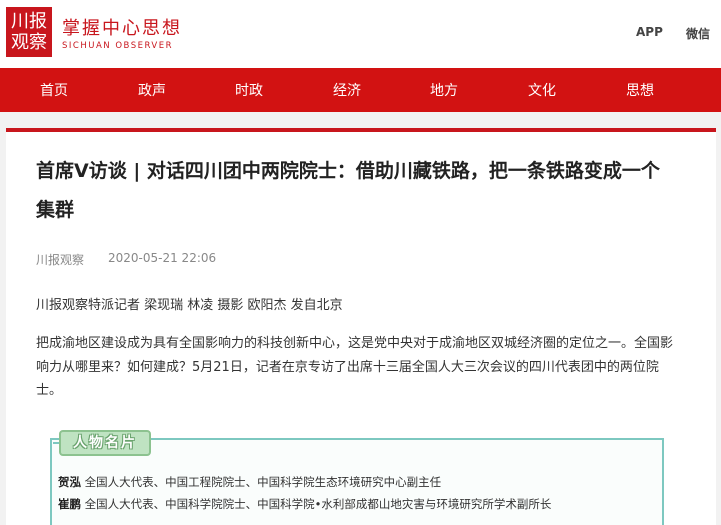 The image size is (721, 525). What do you see at coordinates (162, 258) in the screenshot?
I see `article-date: 2020-05-21 22:06` at bounding box center [162, 258].